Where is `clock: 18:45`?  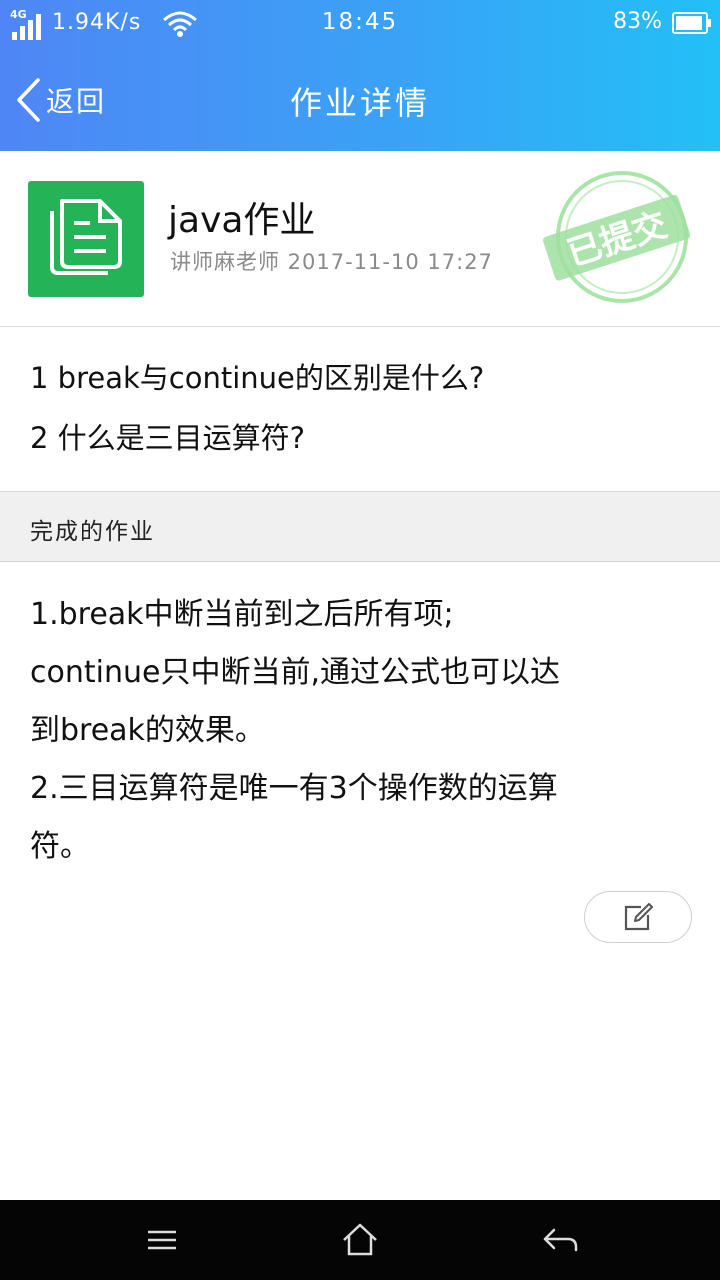
clock: 18:45 is located at coordinates (360, 22).